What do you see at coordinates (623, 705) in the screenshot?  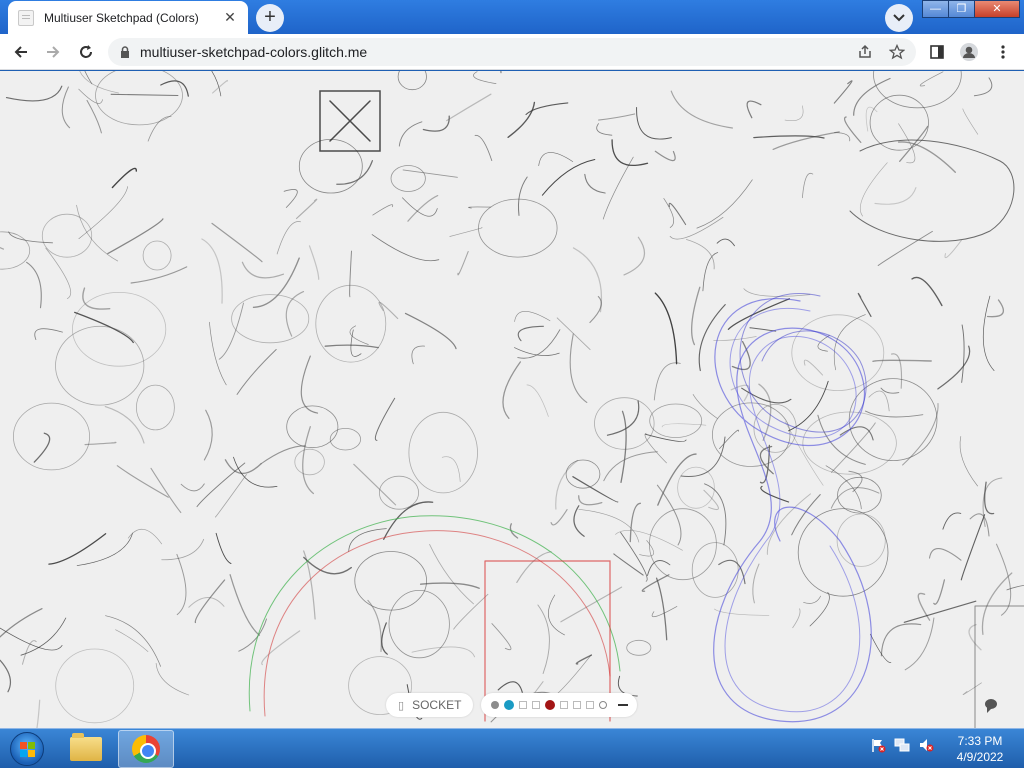 I see `stroke-width-indicator` at bounding box center [623, 705].